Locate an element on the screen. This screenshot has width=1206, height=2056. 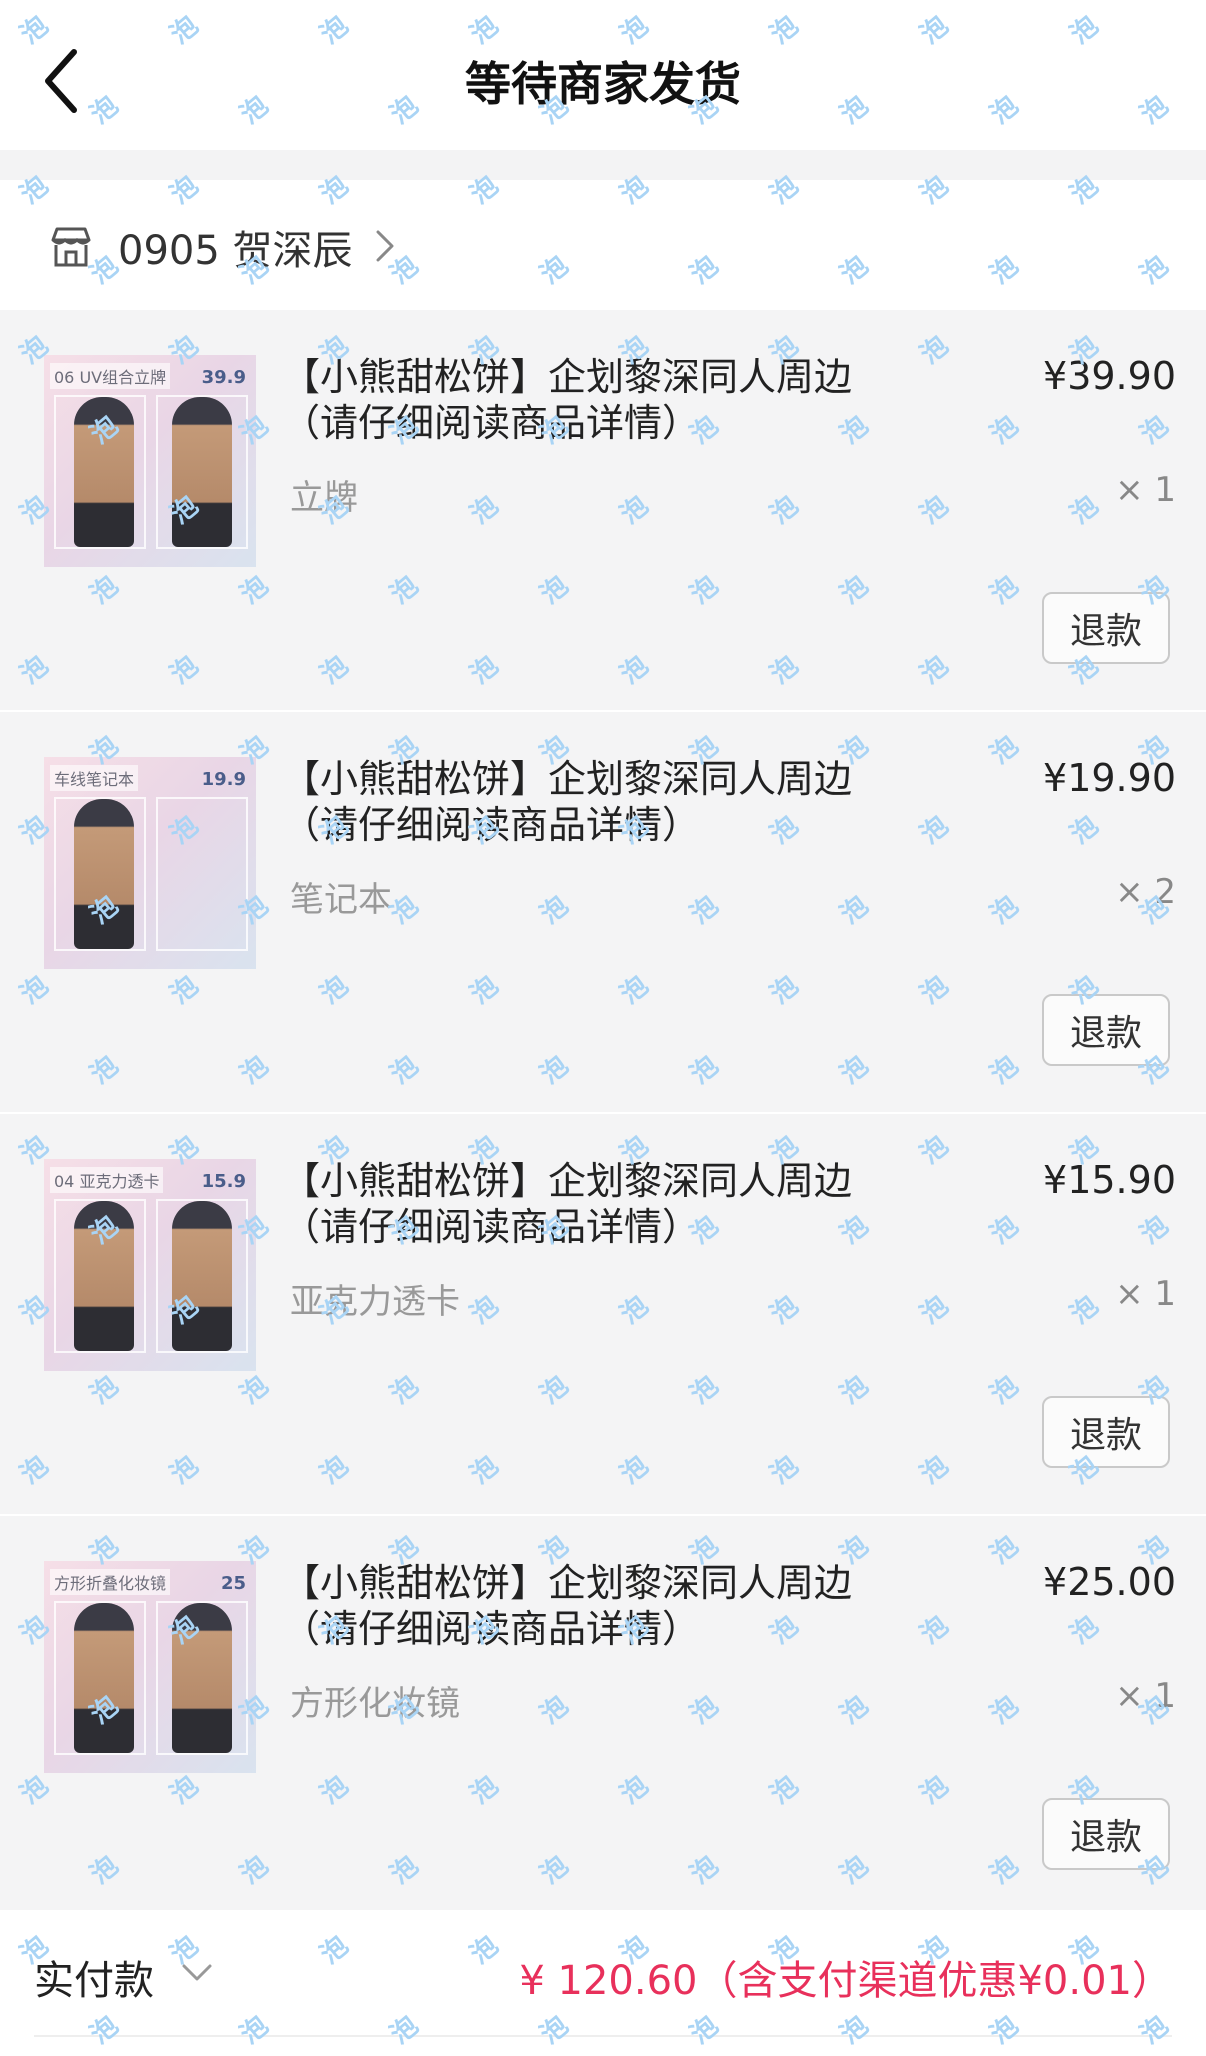
product-thumbnail: 06 UV组合立牌 39.9 is located at coordinates (150, 461).